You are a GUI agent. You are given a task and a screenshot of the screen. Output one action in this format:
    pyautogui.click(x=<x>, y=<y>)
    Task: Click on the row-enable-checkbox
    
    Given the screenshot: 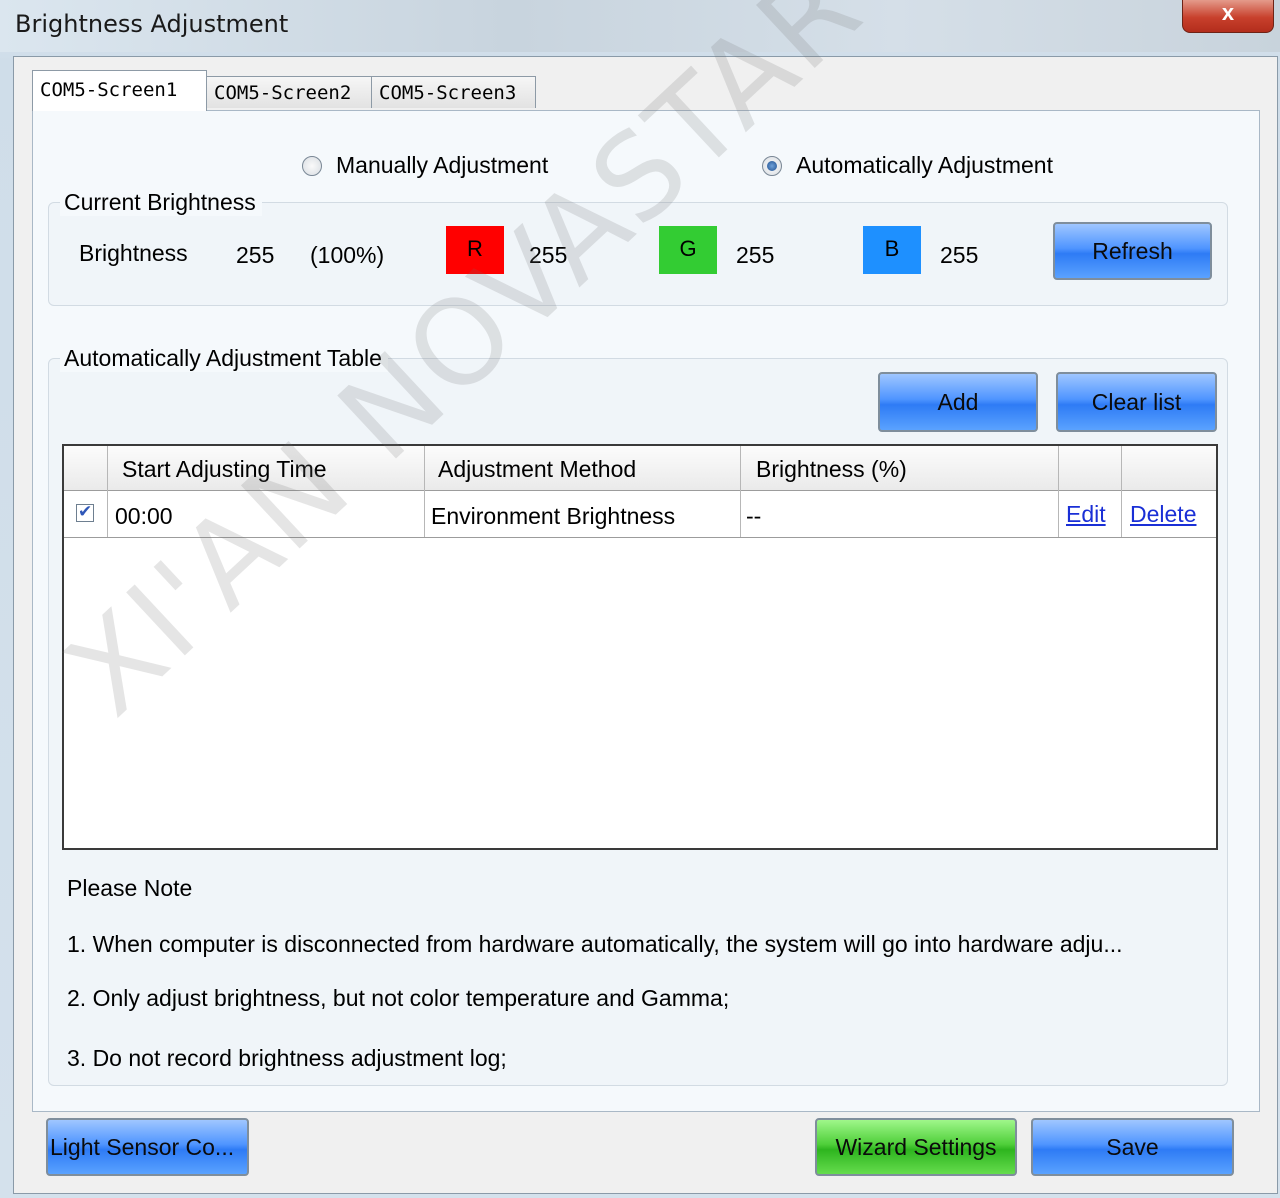 What is the action you would take?
    pyautogui.click(x=85, y=512)
    